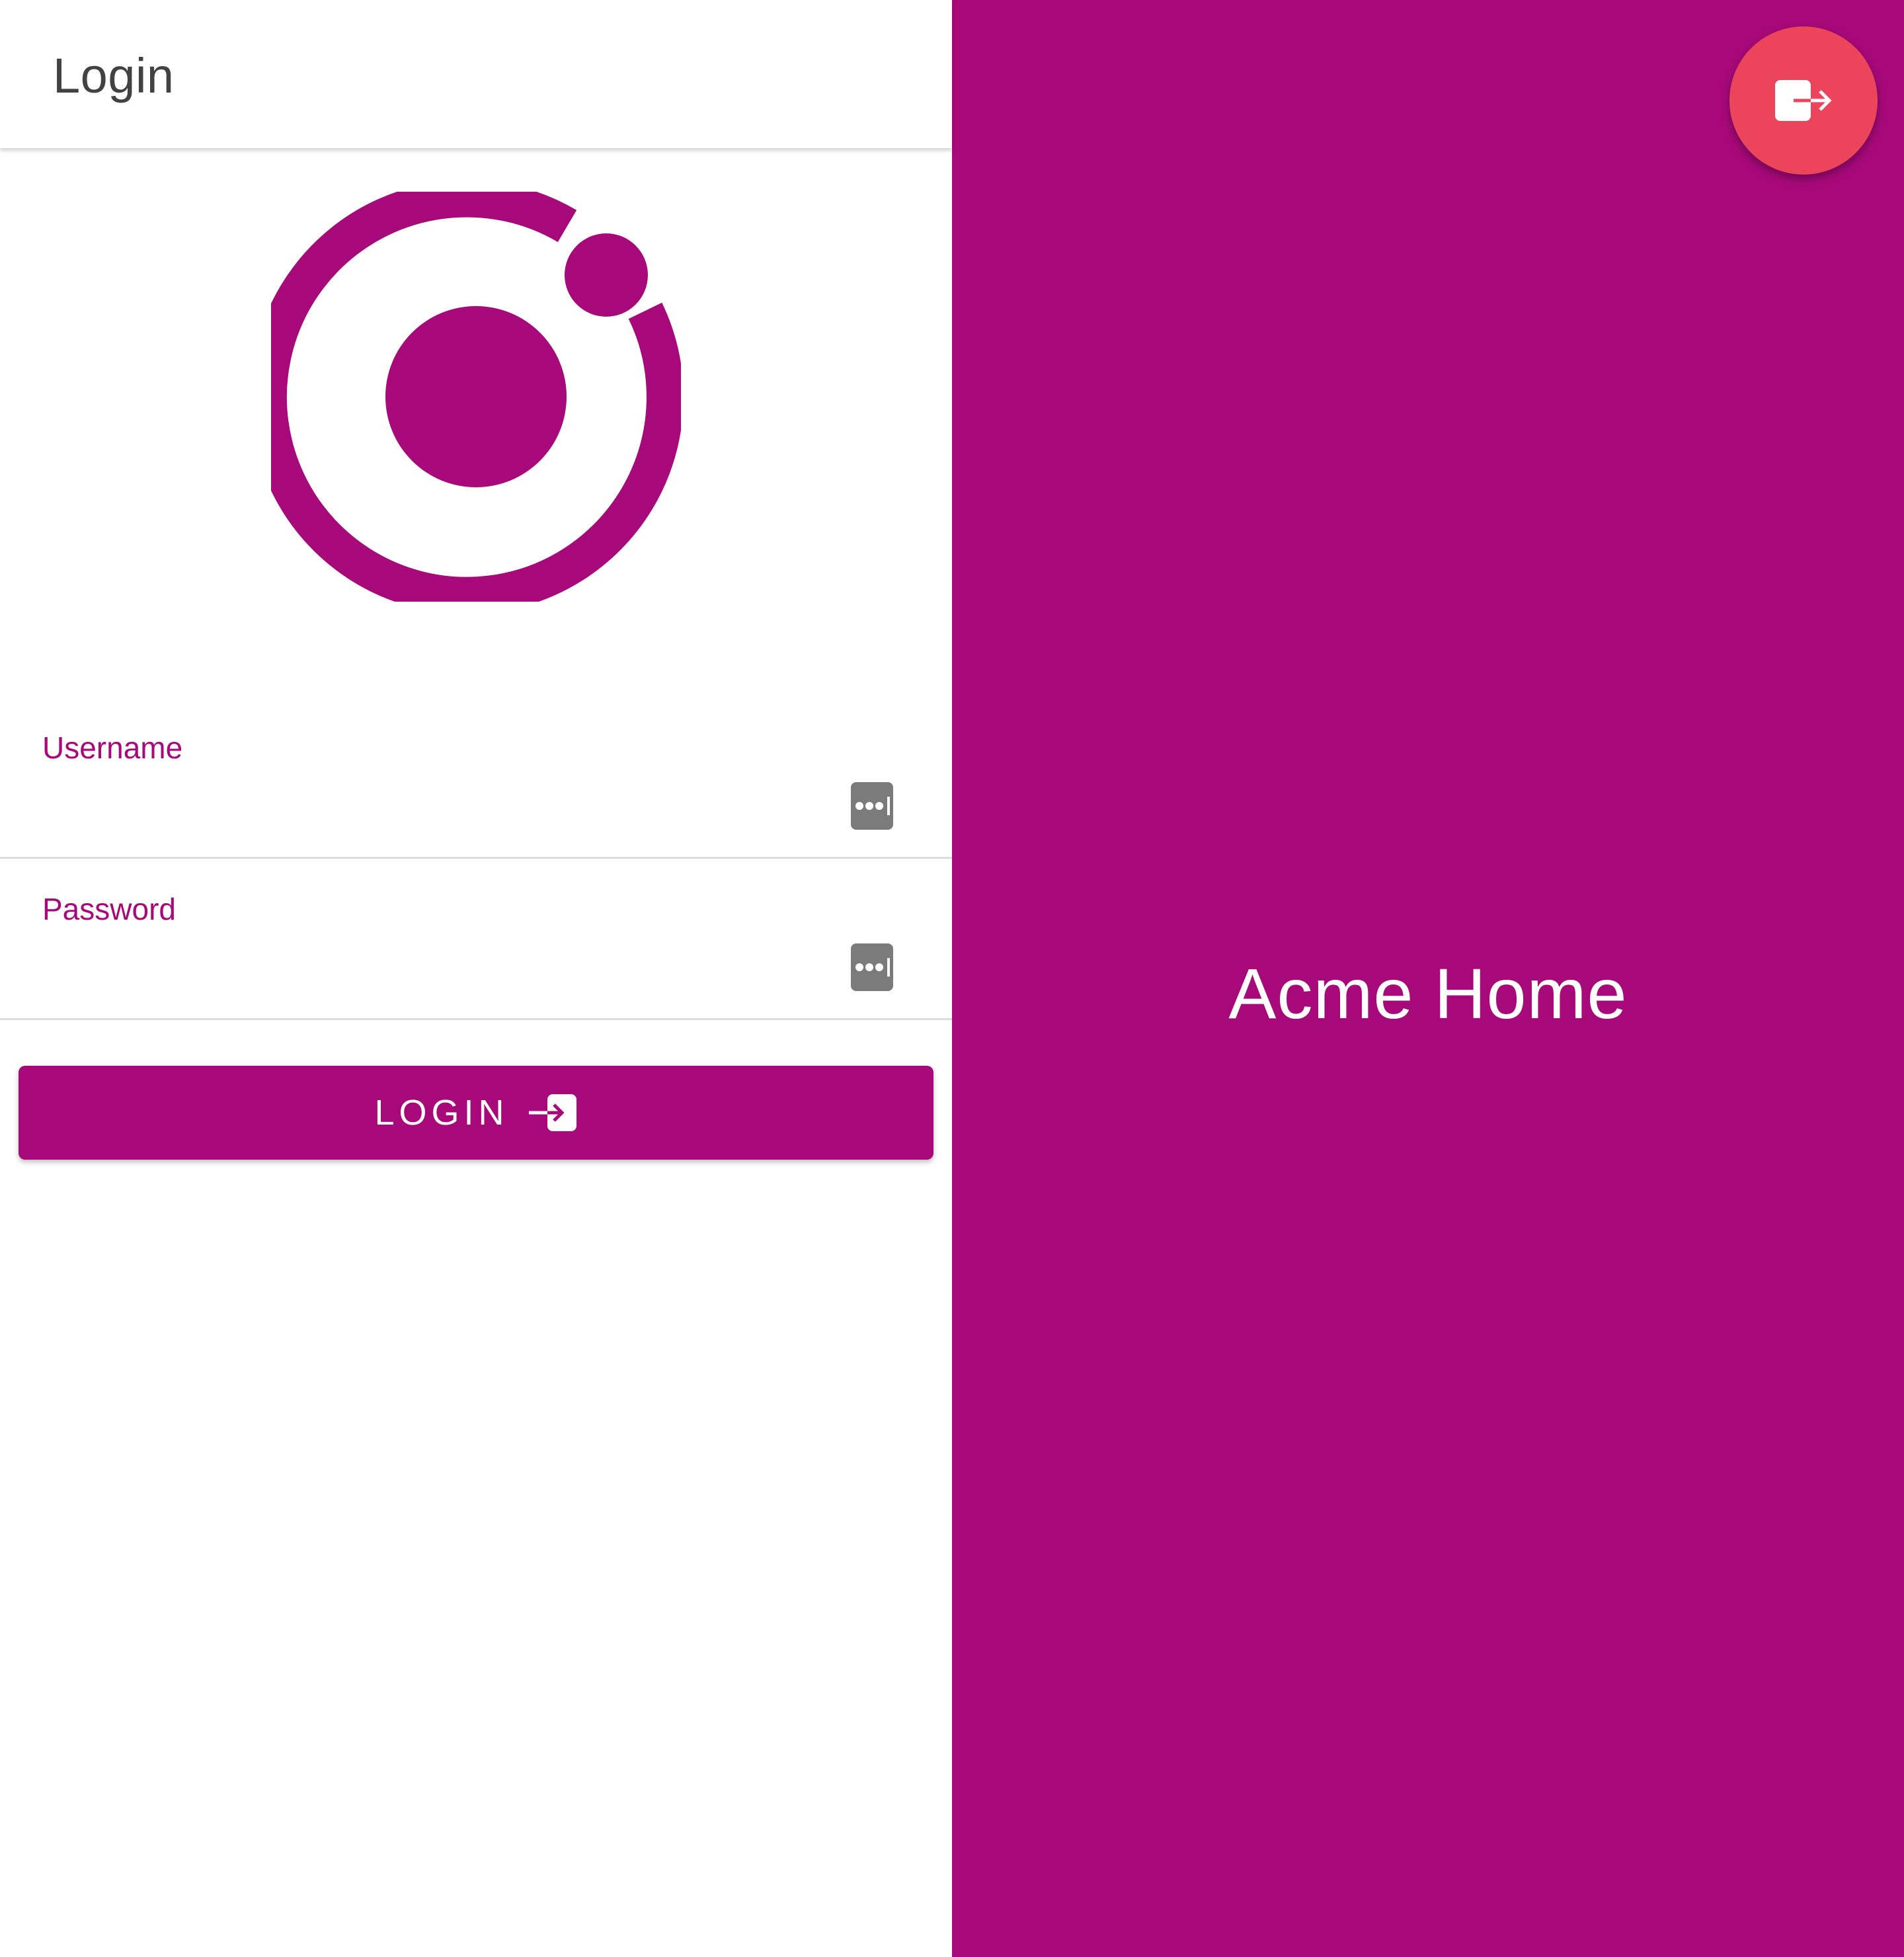  I want to click on toolbar: Login, so click(476, 74).